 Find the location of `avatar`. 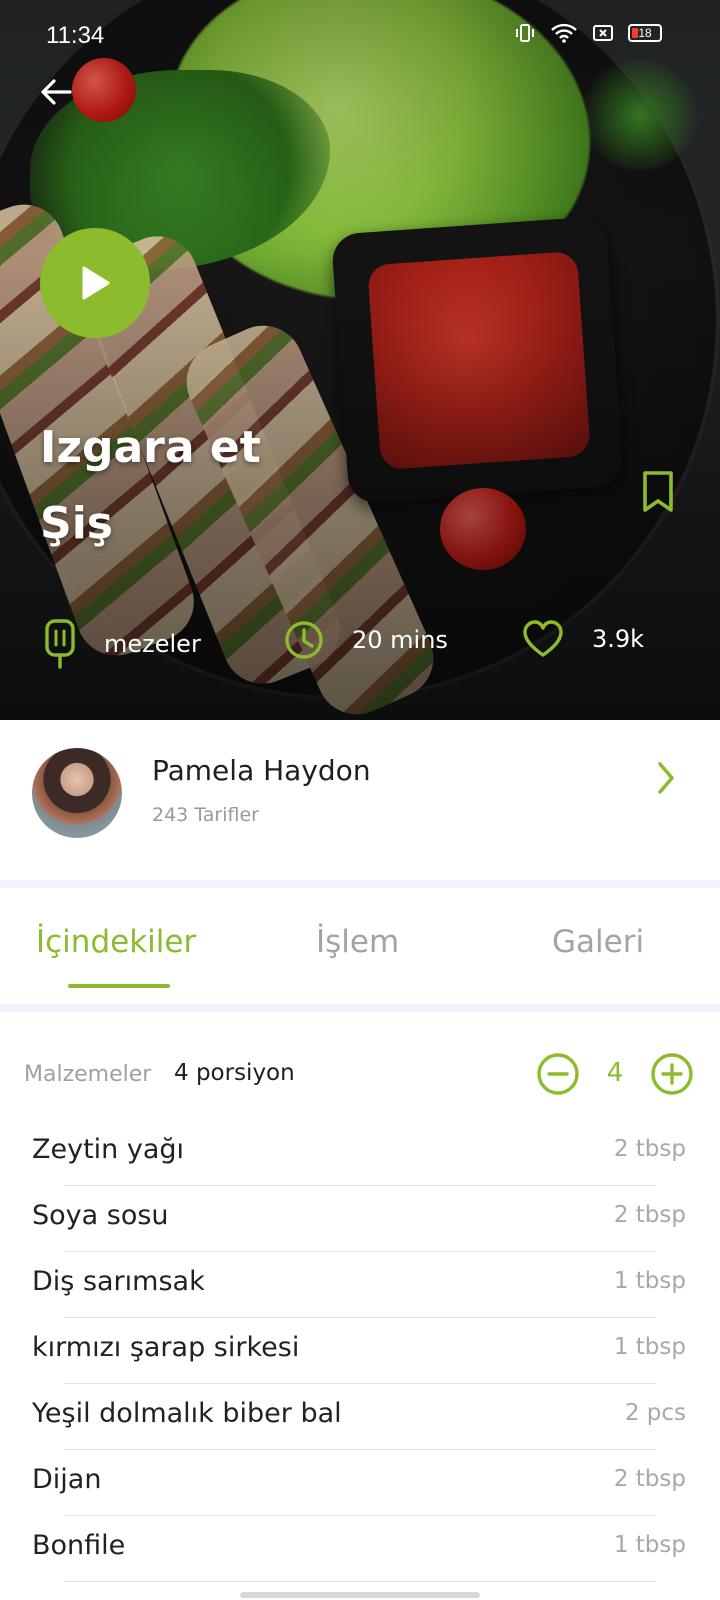

avatar is located at coordinates (77, 793).